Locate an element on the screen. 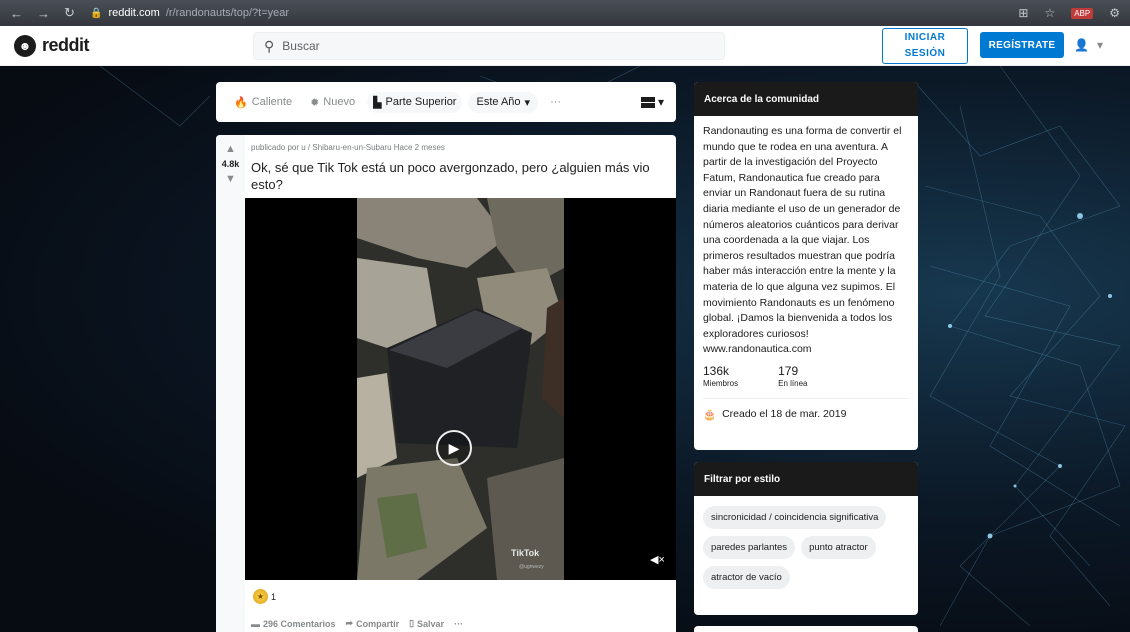 This screenshot has width=1130, height=632. address-bar: 🔒 reddit.com/r/randonauts/top/?t=year is located at coordinates (189, 13).